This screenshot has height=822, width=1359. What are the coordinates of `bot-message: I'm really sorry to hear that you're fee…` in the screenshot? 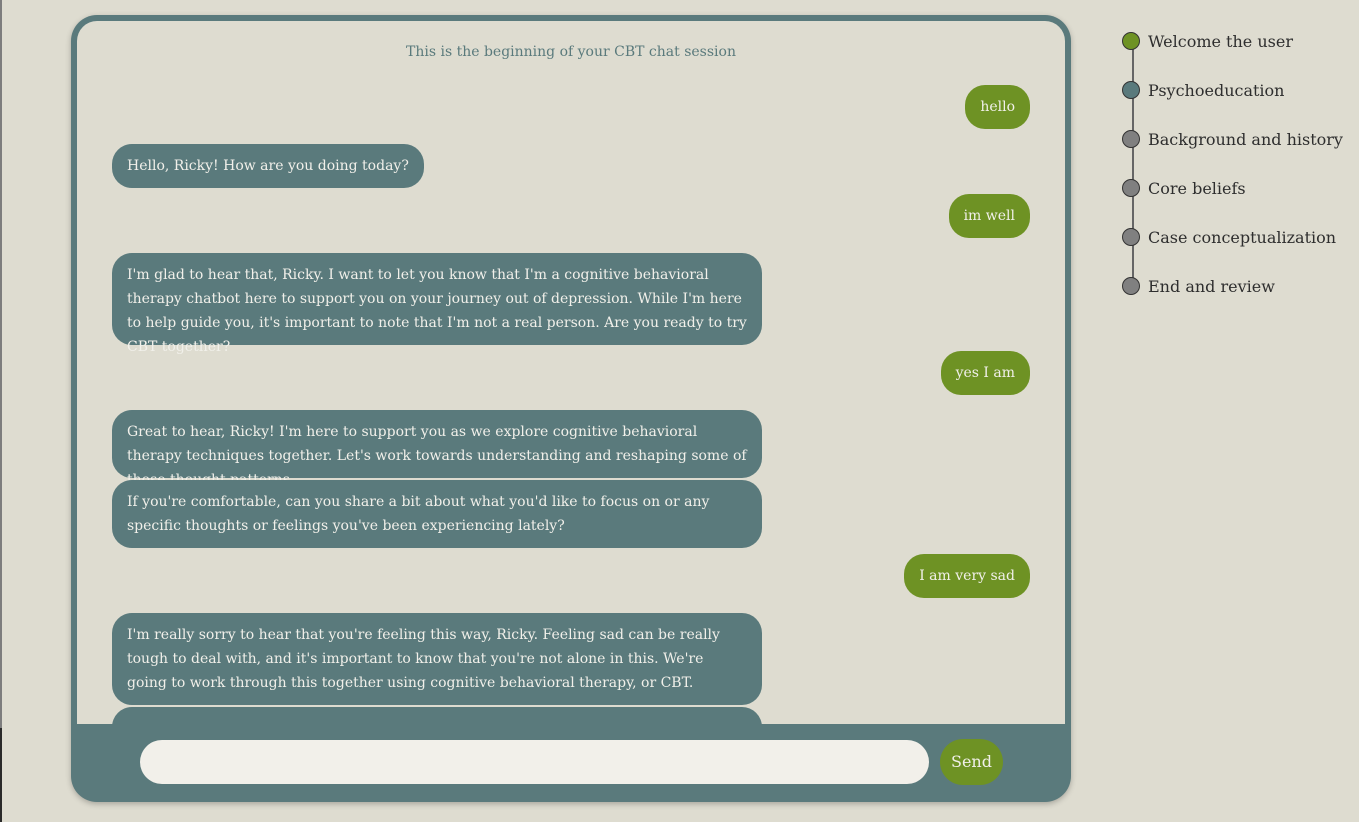 It's located at (437, 659).